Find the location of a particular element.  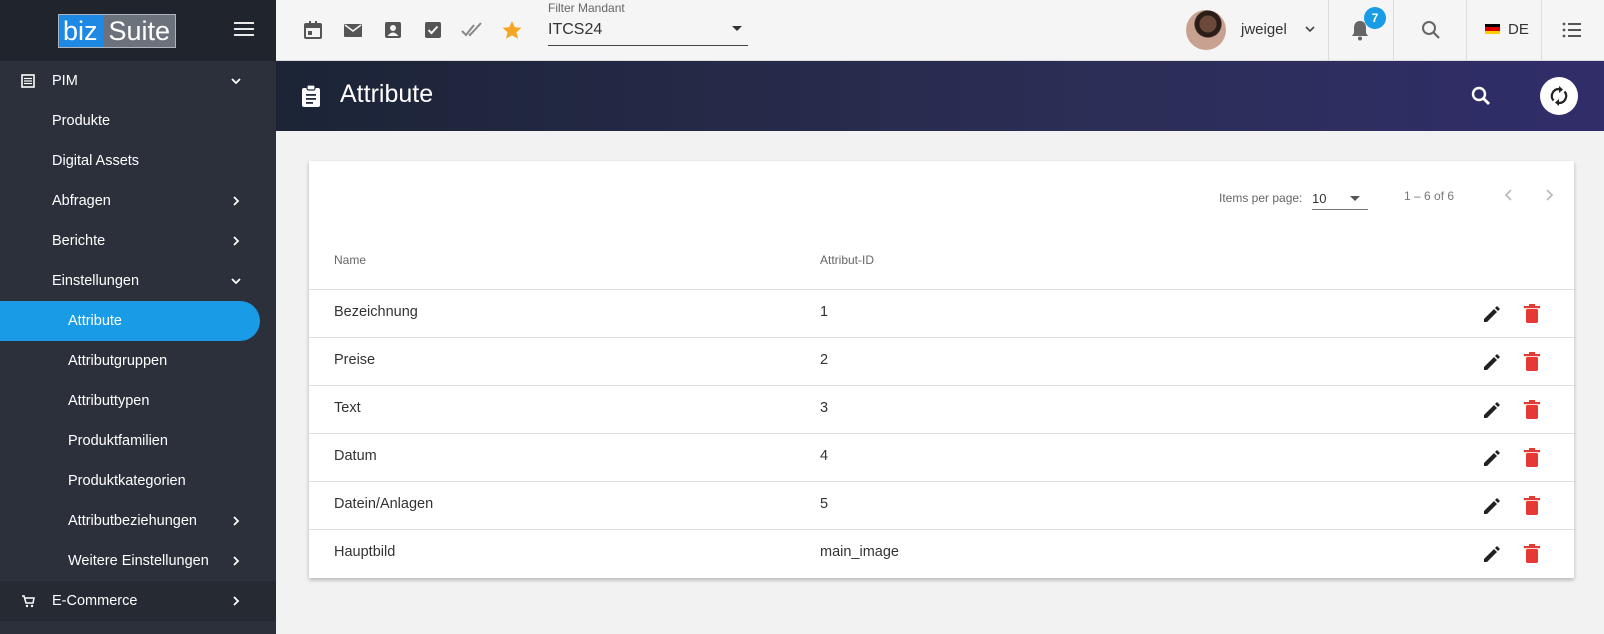

sidebar-item-produkte: Produkte is located at coordinates (138, 121).